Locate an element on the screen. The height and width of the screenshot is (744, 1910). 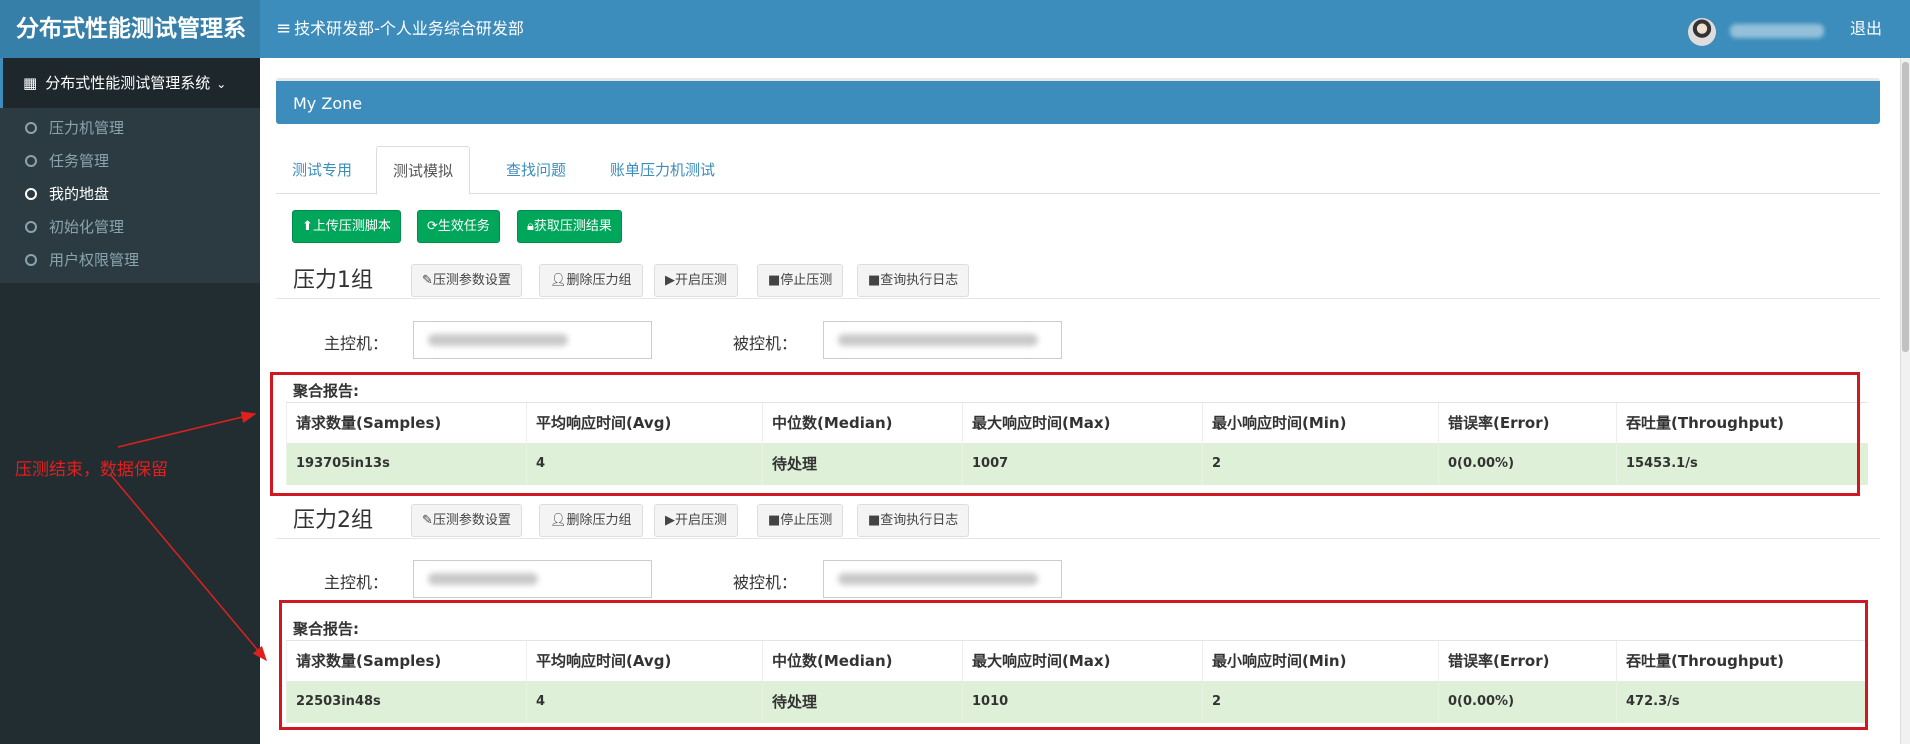
sidebar-item-label: 压力机管理 is located at coordinates (87, 128).